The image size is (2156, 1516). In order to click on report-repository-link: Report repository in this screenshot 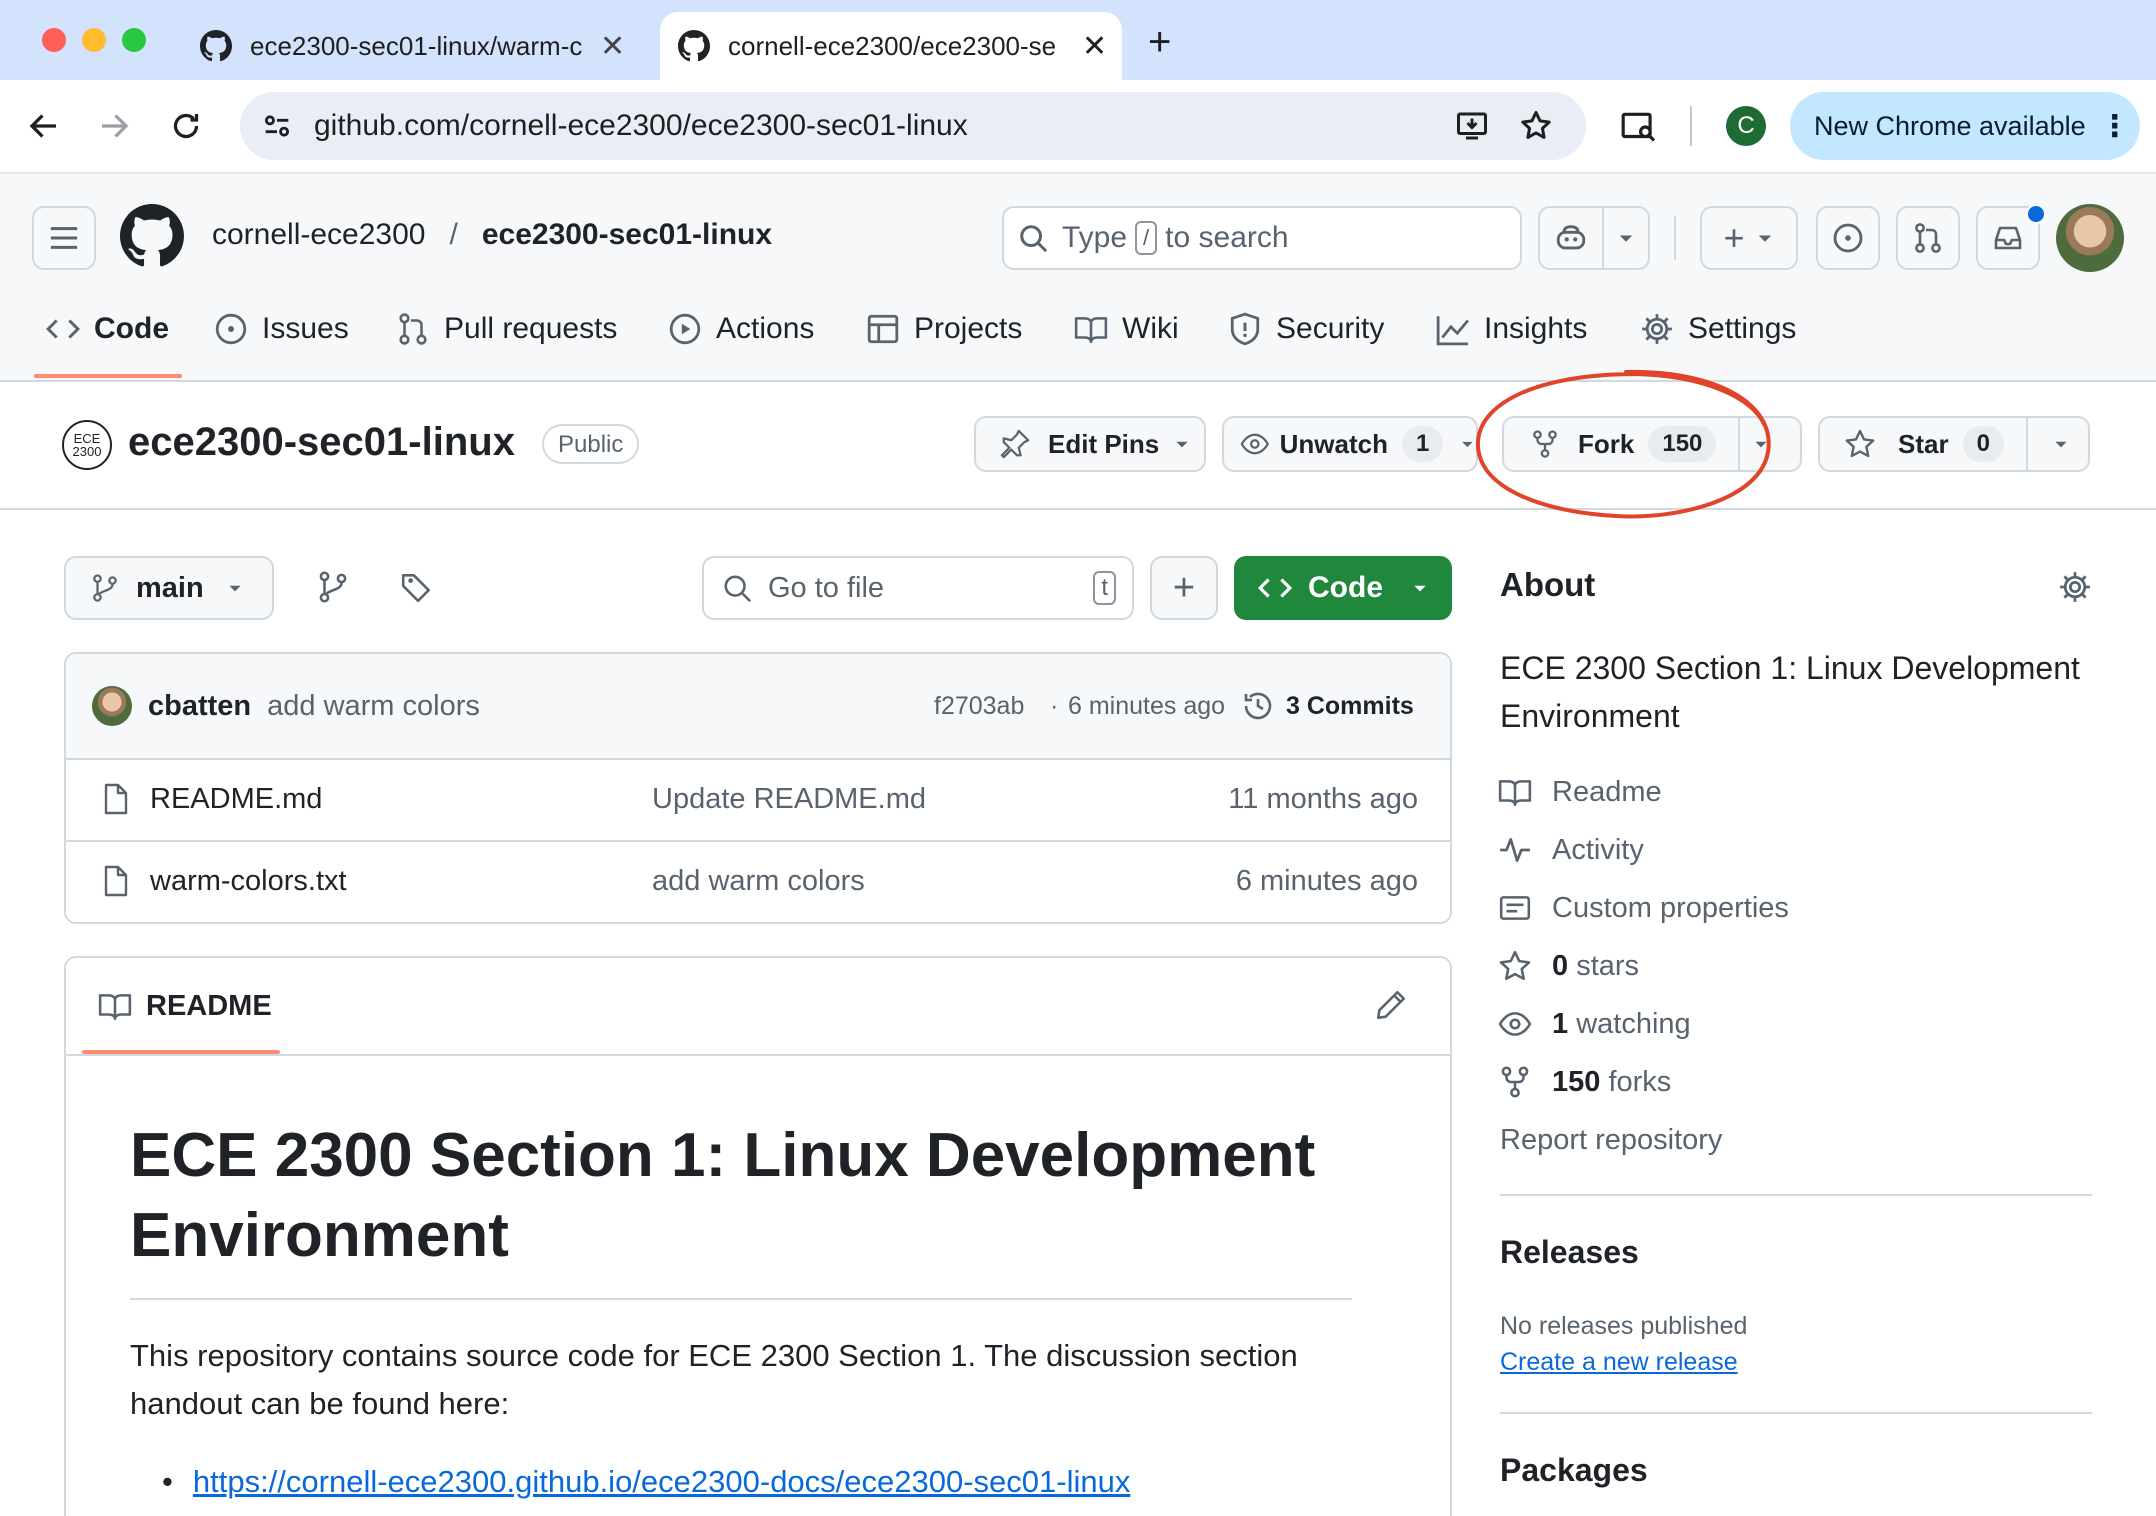, I will do `click(1611, 1140)`.